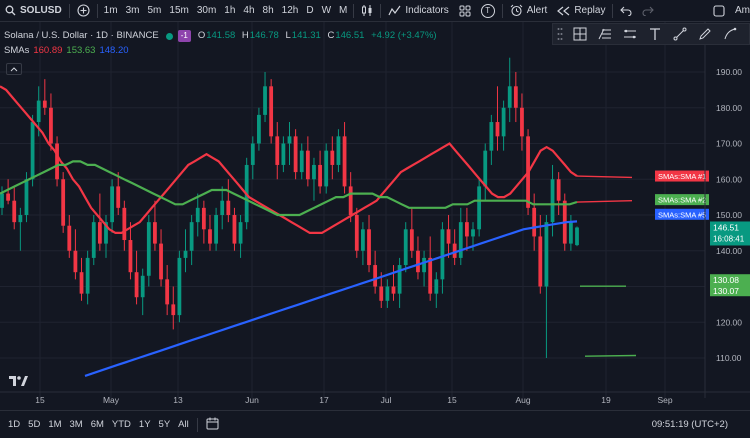 The height and width of the screenshot is (438, 750). I want to click on timeframe-1h: 1h, so click(229, 11).